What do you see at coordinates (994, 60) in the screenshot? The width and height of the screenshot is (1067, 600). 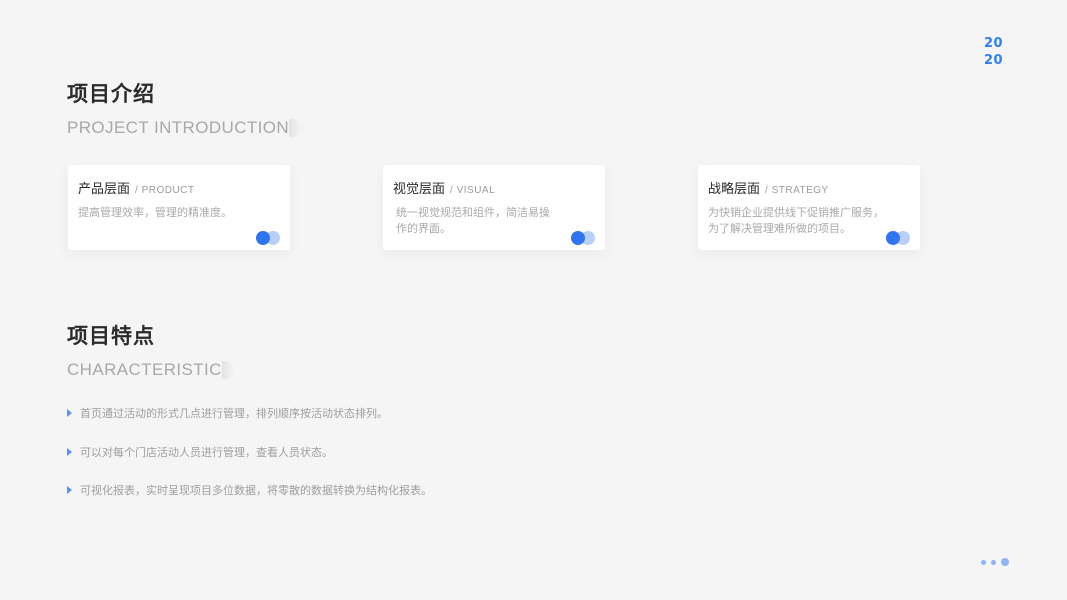 I see `year-line-2: 20` at bounding box center [994, 60].